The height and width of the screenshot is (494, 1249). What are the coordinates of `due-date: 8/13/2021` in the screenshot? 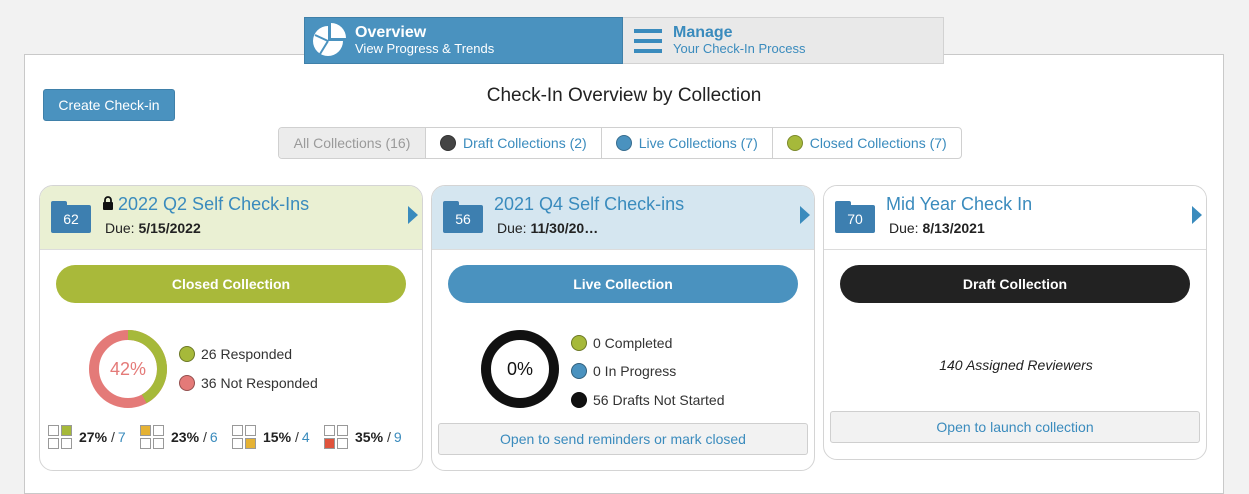 It's located at (953, 228).